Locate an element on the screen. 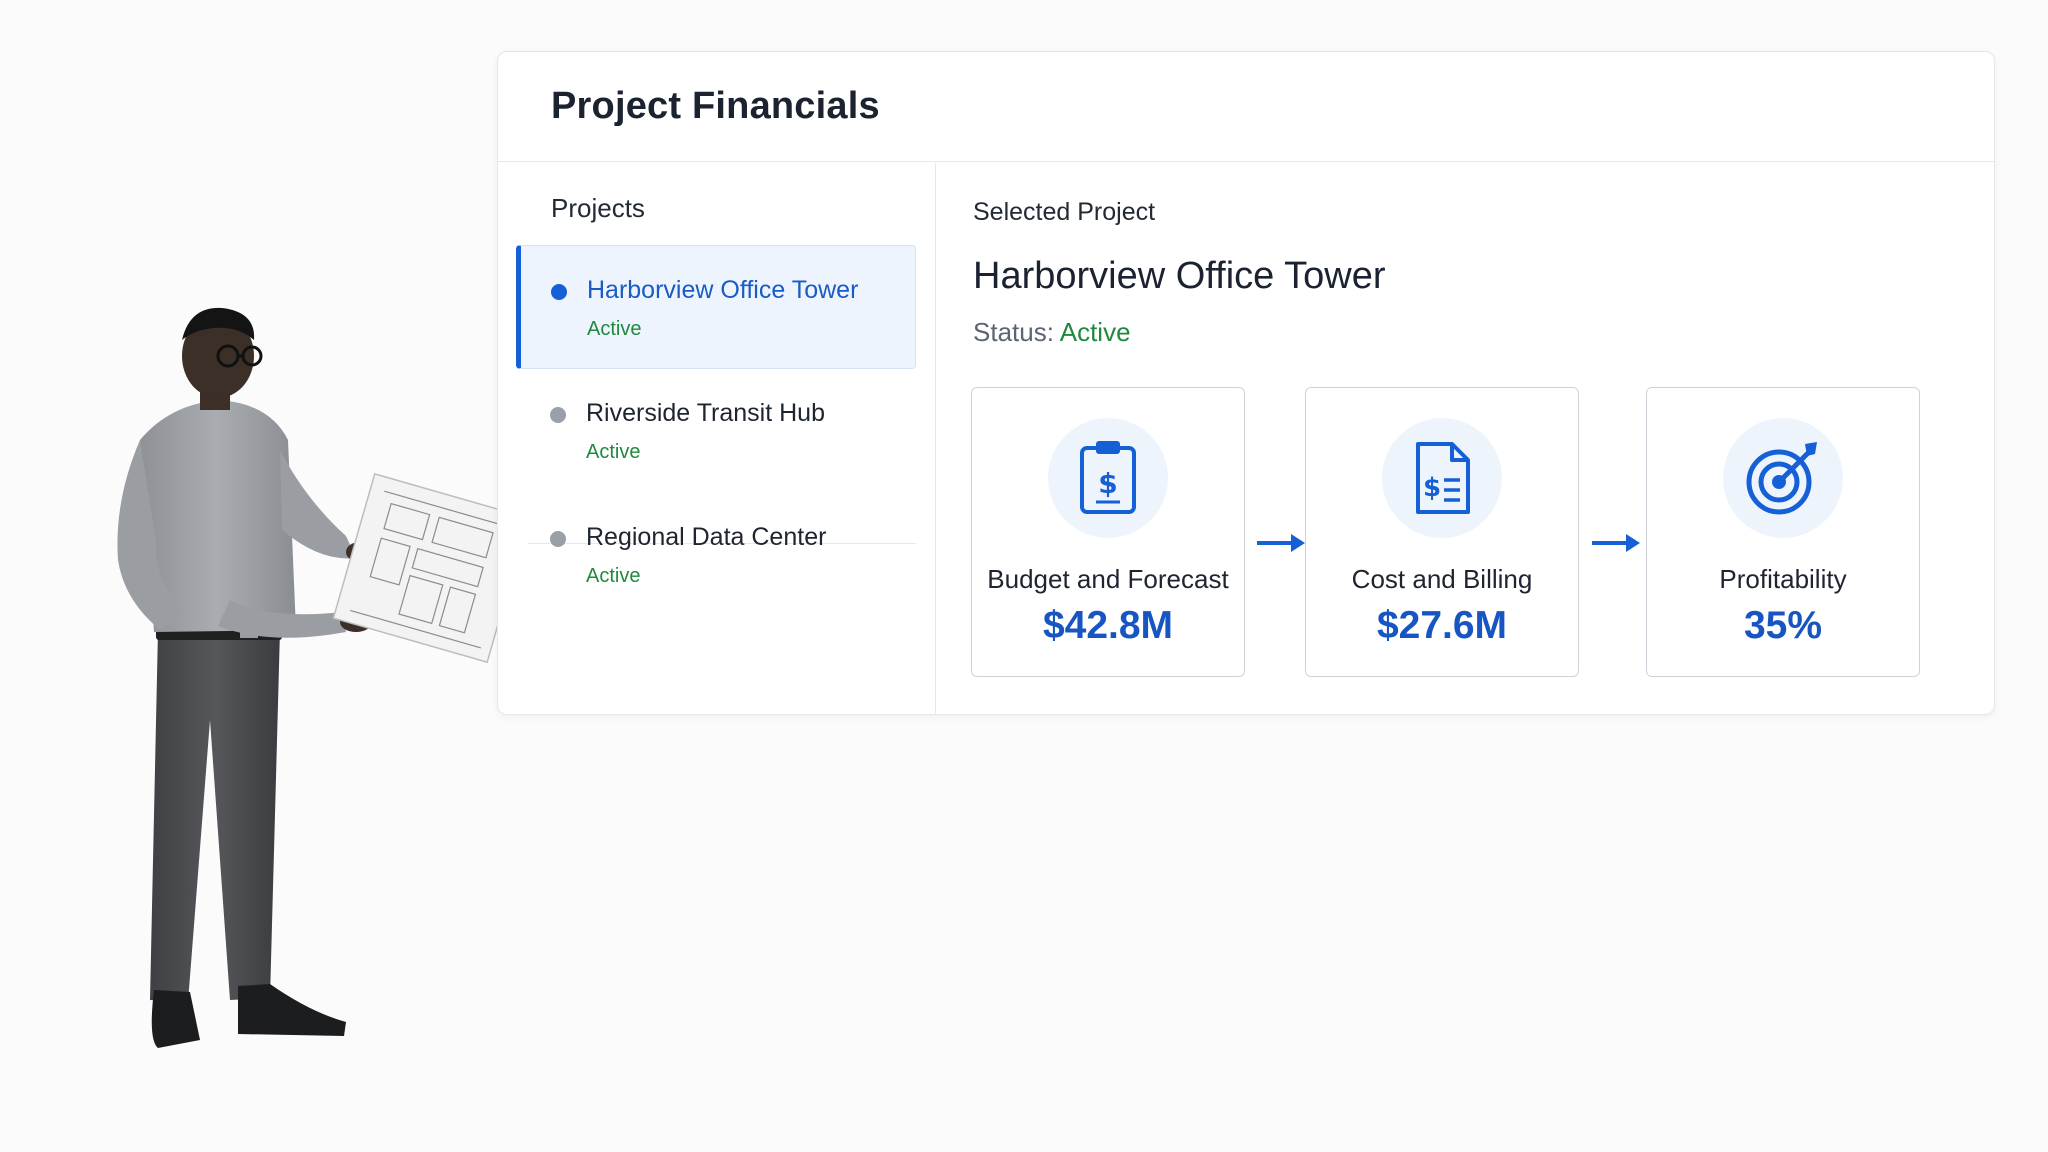 This screenshot has height=1152, width=2048. metric-card-profitability: Profitability 35% is located at coordinates (1783, 532).